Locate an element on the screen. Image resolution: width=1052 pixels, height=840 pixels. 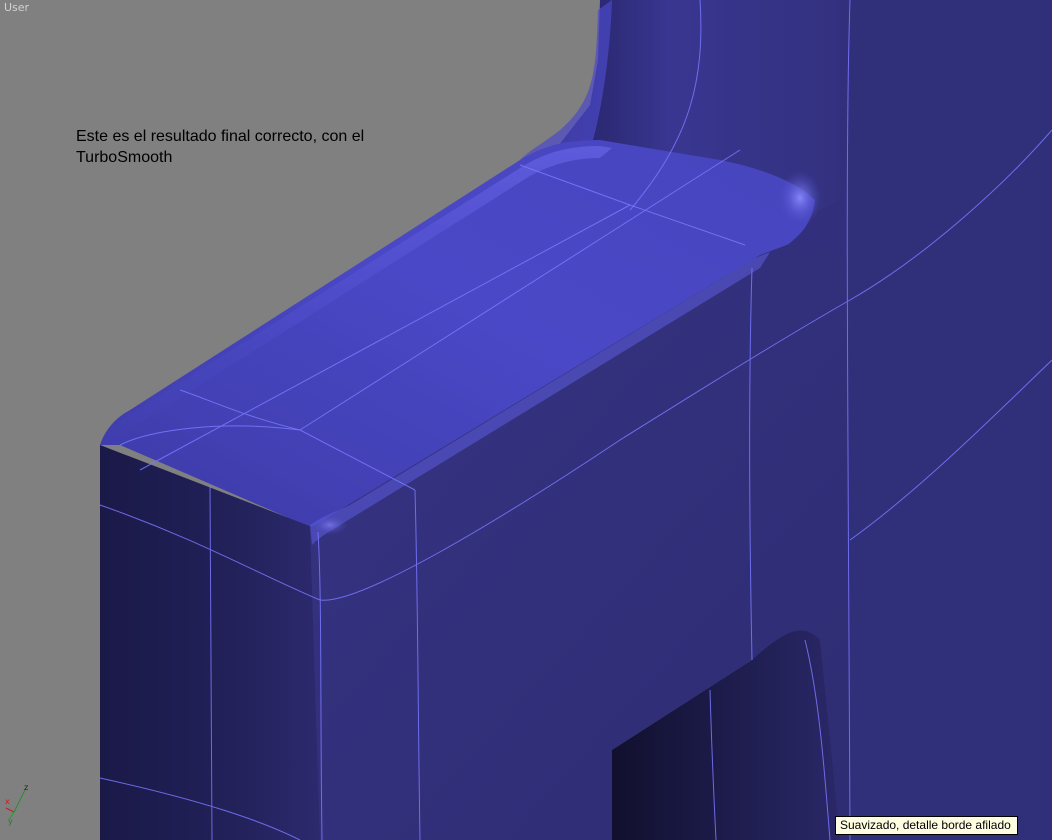
axis-y-label: y is located at coordinates (10, 821).